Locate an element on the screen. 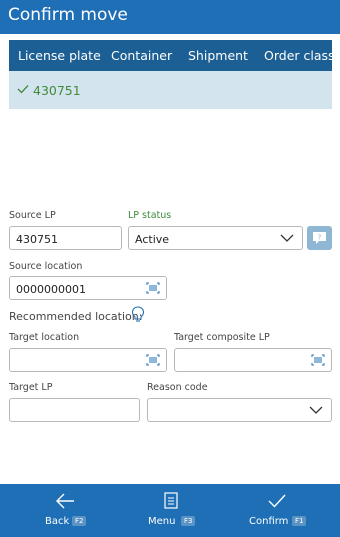 The height and width of the screenshot is (537, 340). row-license-plate: 430751 is located at coordinates (57, 90).